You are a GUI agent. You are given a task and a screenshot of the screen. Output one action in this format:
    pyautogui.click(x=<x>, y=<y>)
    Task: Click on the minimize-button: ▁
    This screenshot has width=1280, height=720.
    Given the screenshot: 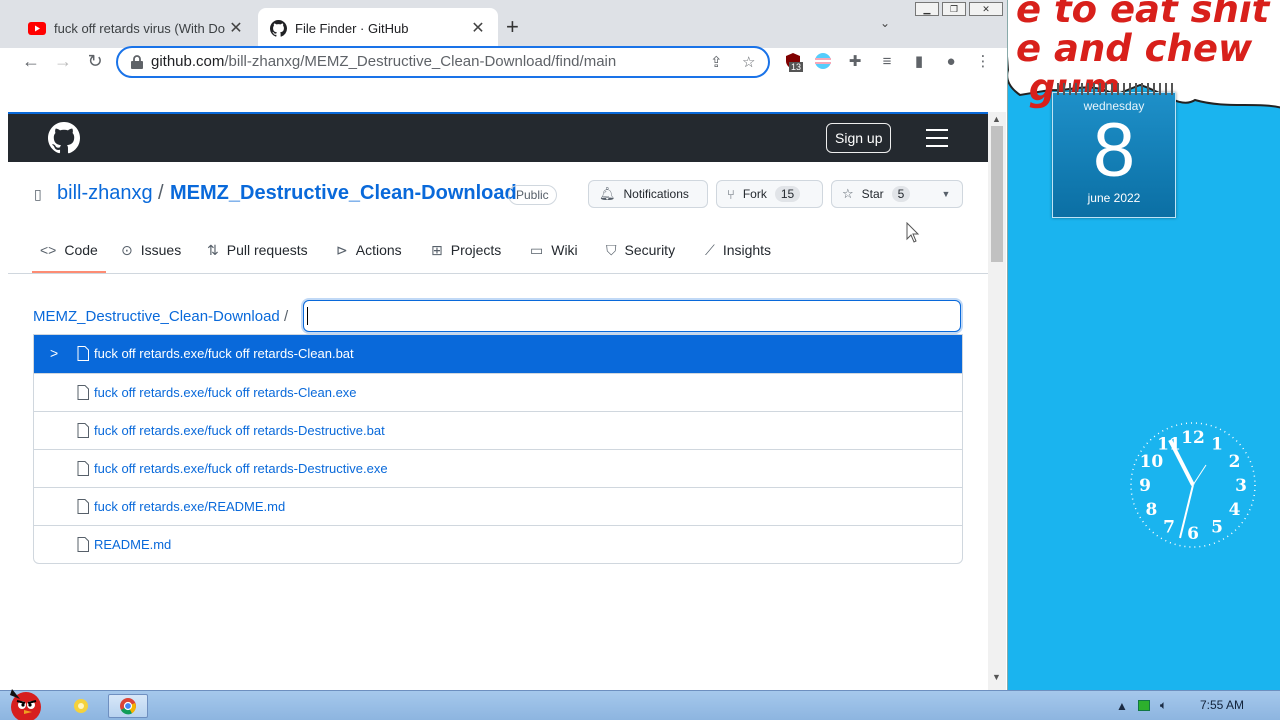 What is the action you would take?
    pyautogui.click(x=927, y=9)
    